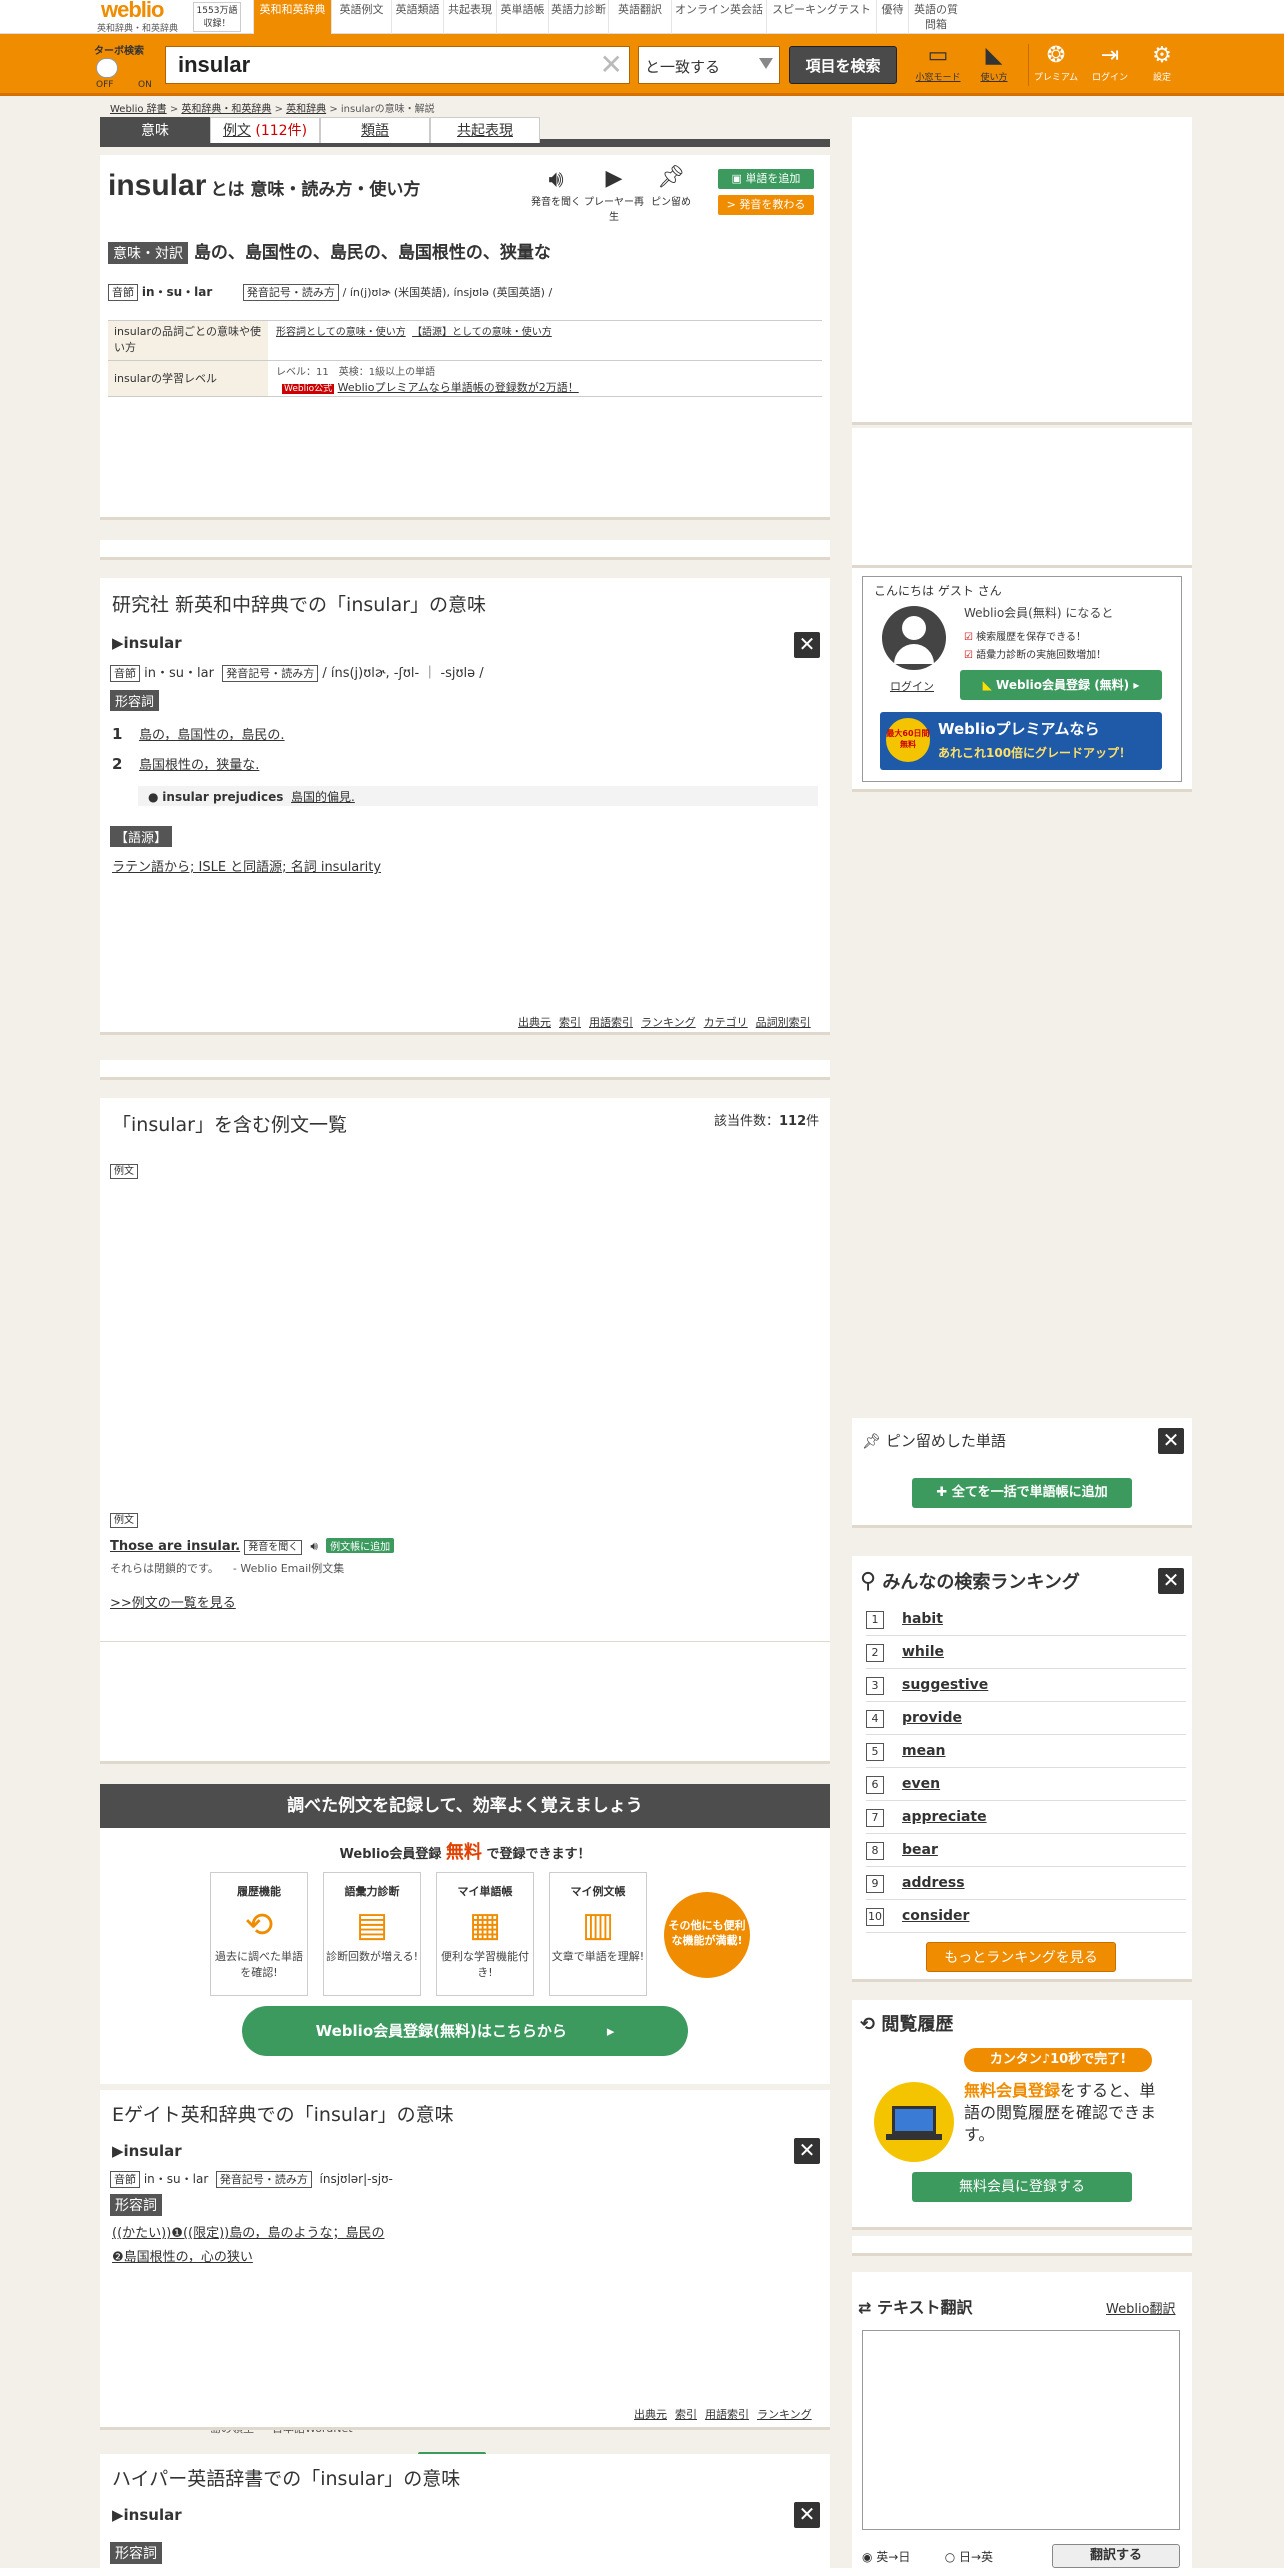  Describe the element at coordinates (945, 1685) in the screenshot. I see `rank-word: suggestive` at that location.